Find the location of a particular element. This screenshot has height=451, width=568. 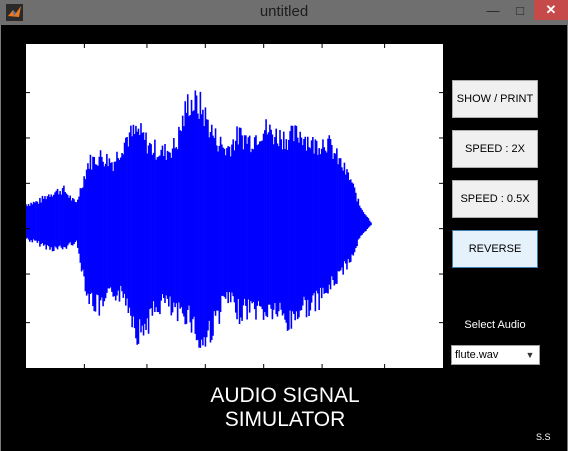

reverse-button: REVERSE is located at coordinates (495, 249).